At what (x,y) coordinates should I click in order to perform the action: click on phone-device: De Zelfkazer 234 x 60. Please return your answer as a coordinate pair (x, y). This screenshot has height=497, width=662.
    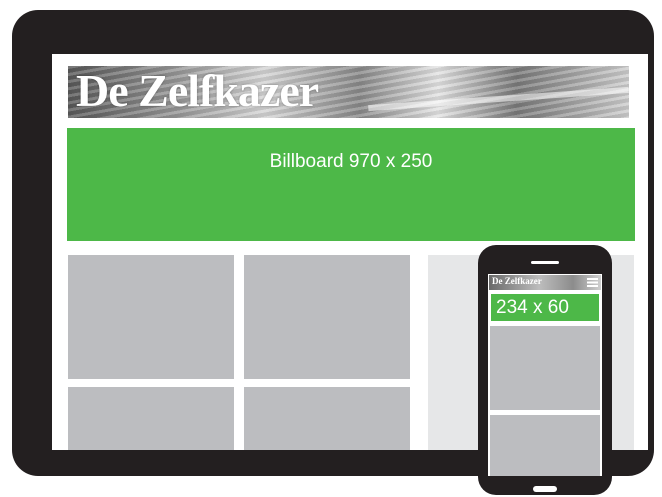
    Looking at the image, I should click on (545, 370).